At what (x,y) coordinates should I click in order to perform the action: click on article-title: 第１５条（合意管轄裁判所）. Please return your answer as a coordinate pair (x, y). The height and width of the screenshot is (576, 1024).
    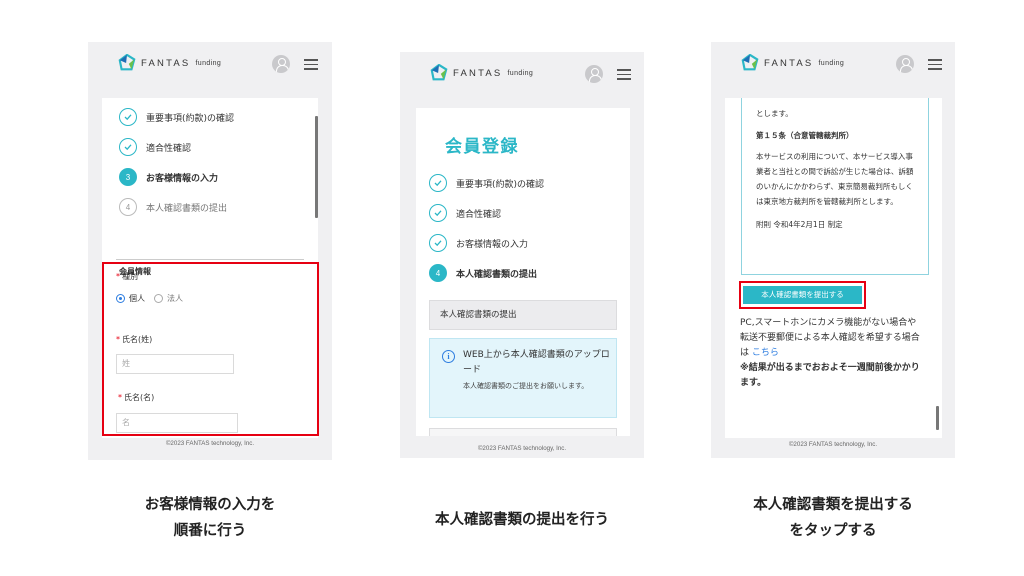
    Looking at the image, I should click on (805, 135).